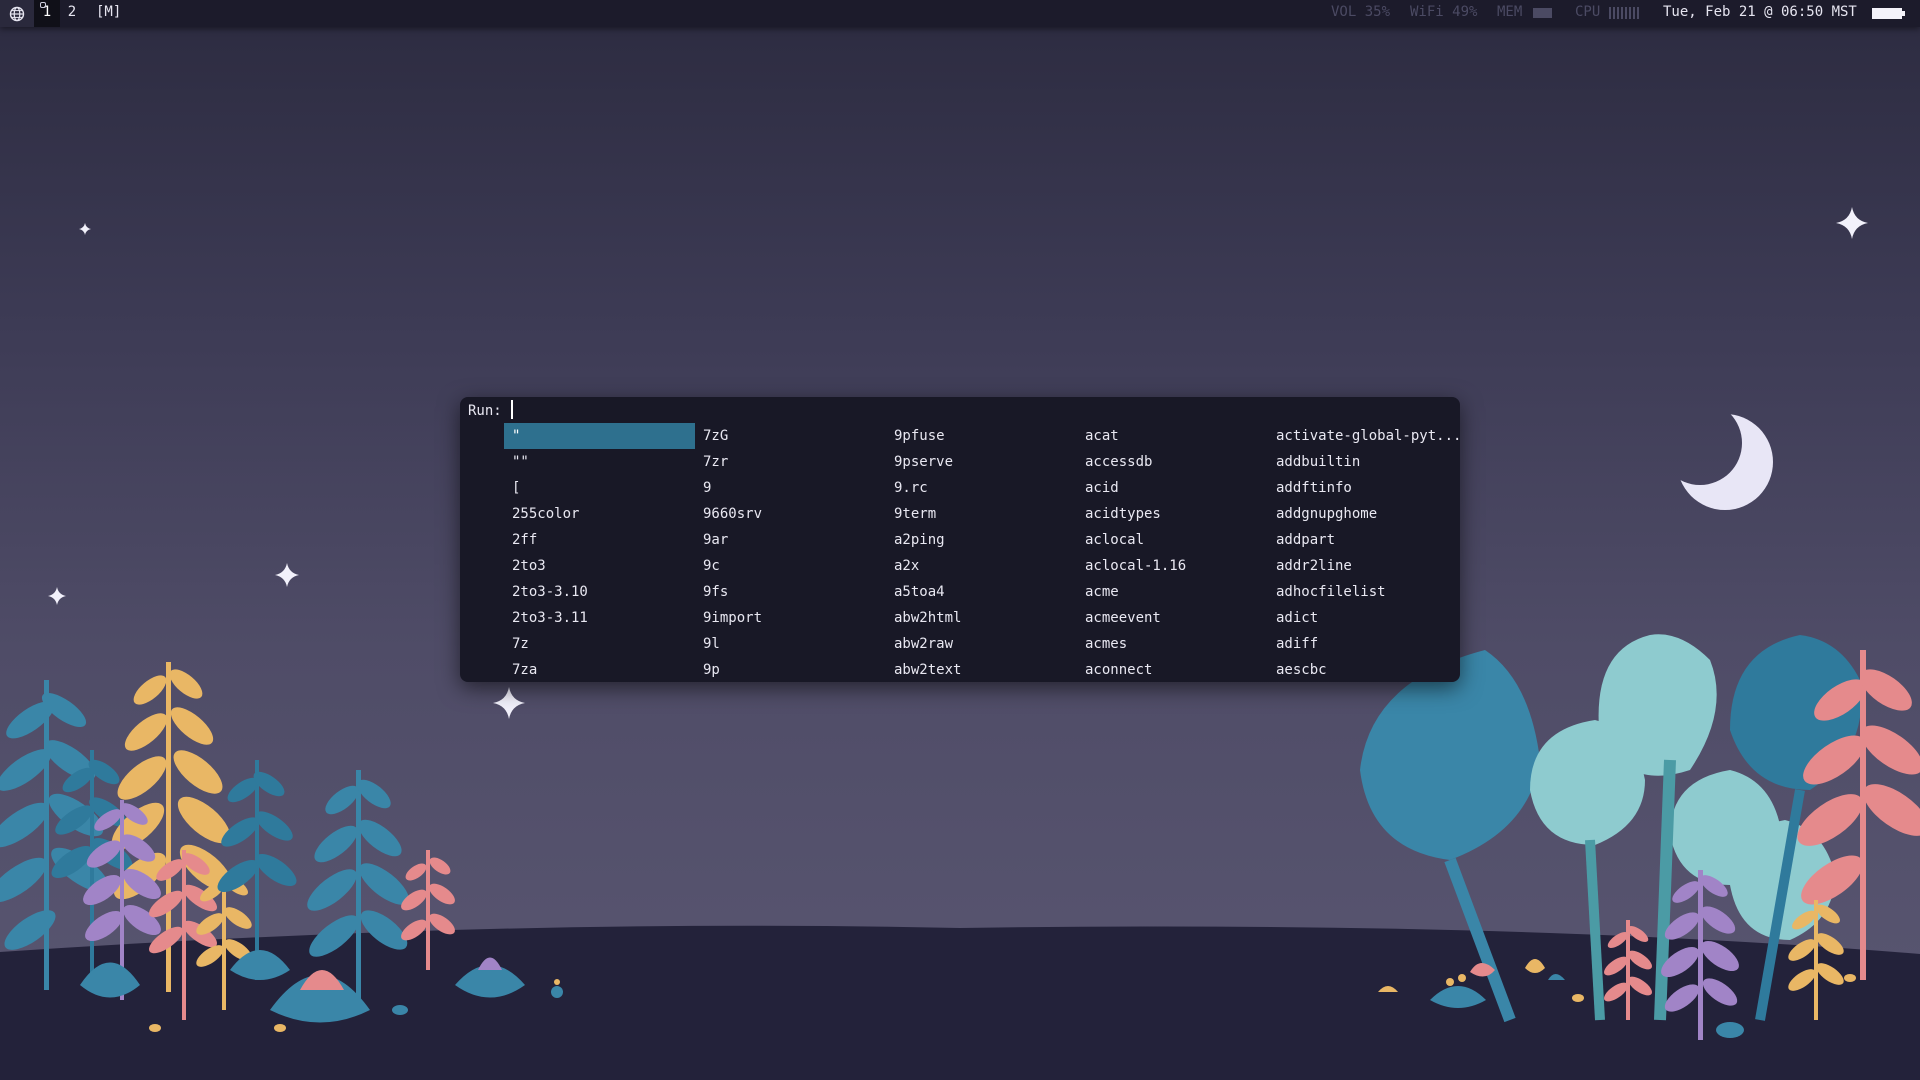 Image resolution: width=1920 pixels, height=1080 pixels. Describe the element at coordinates (1172, 618) in the screenshot. I see `completion-item: acmeevent` at that location.